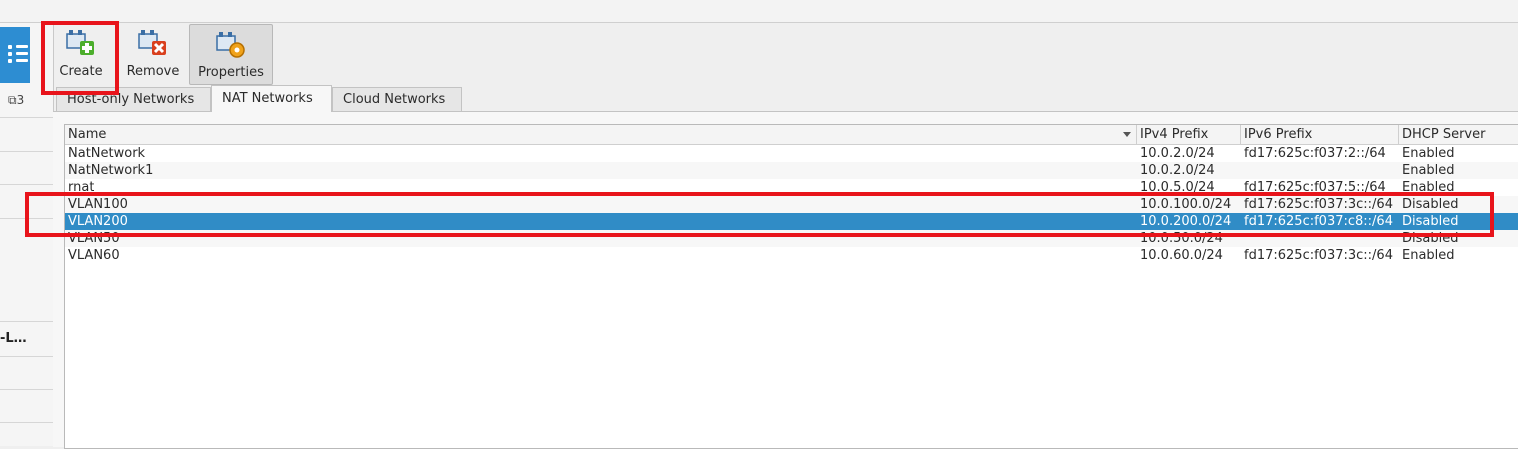  I want to click on create-network-icon, so click(80, 42).